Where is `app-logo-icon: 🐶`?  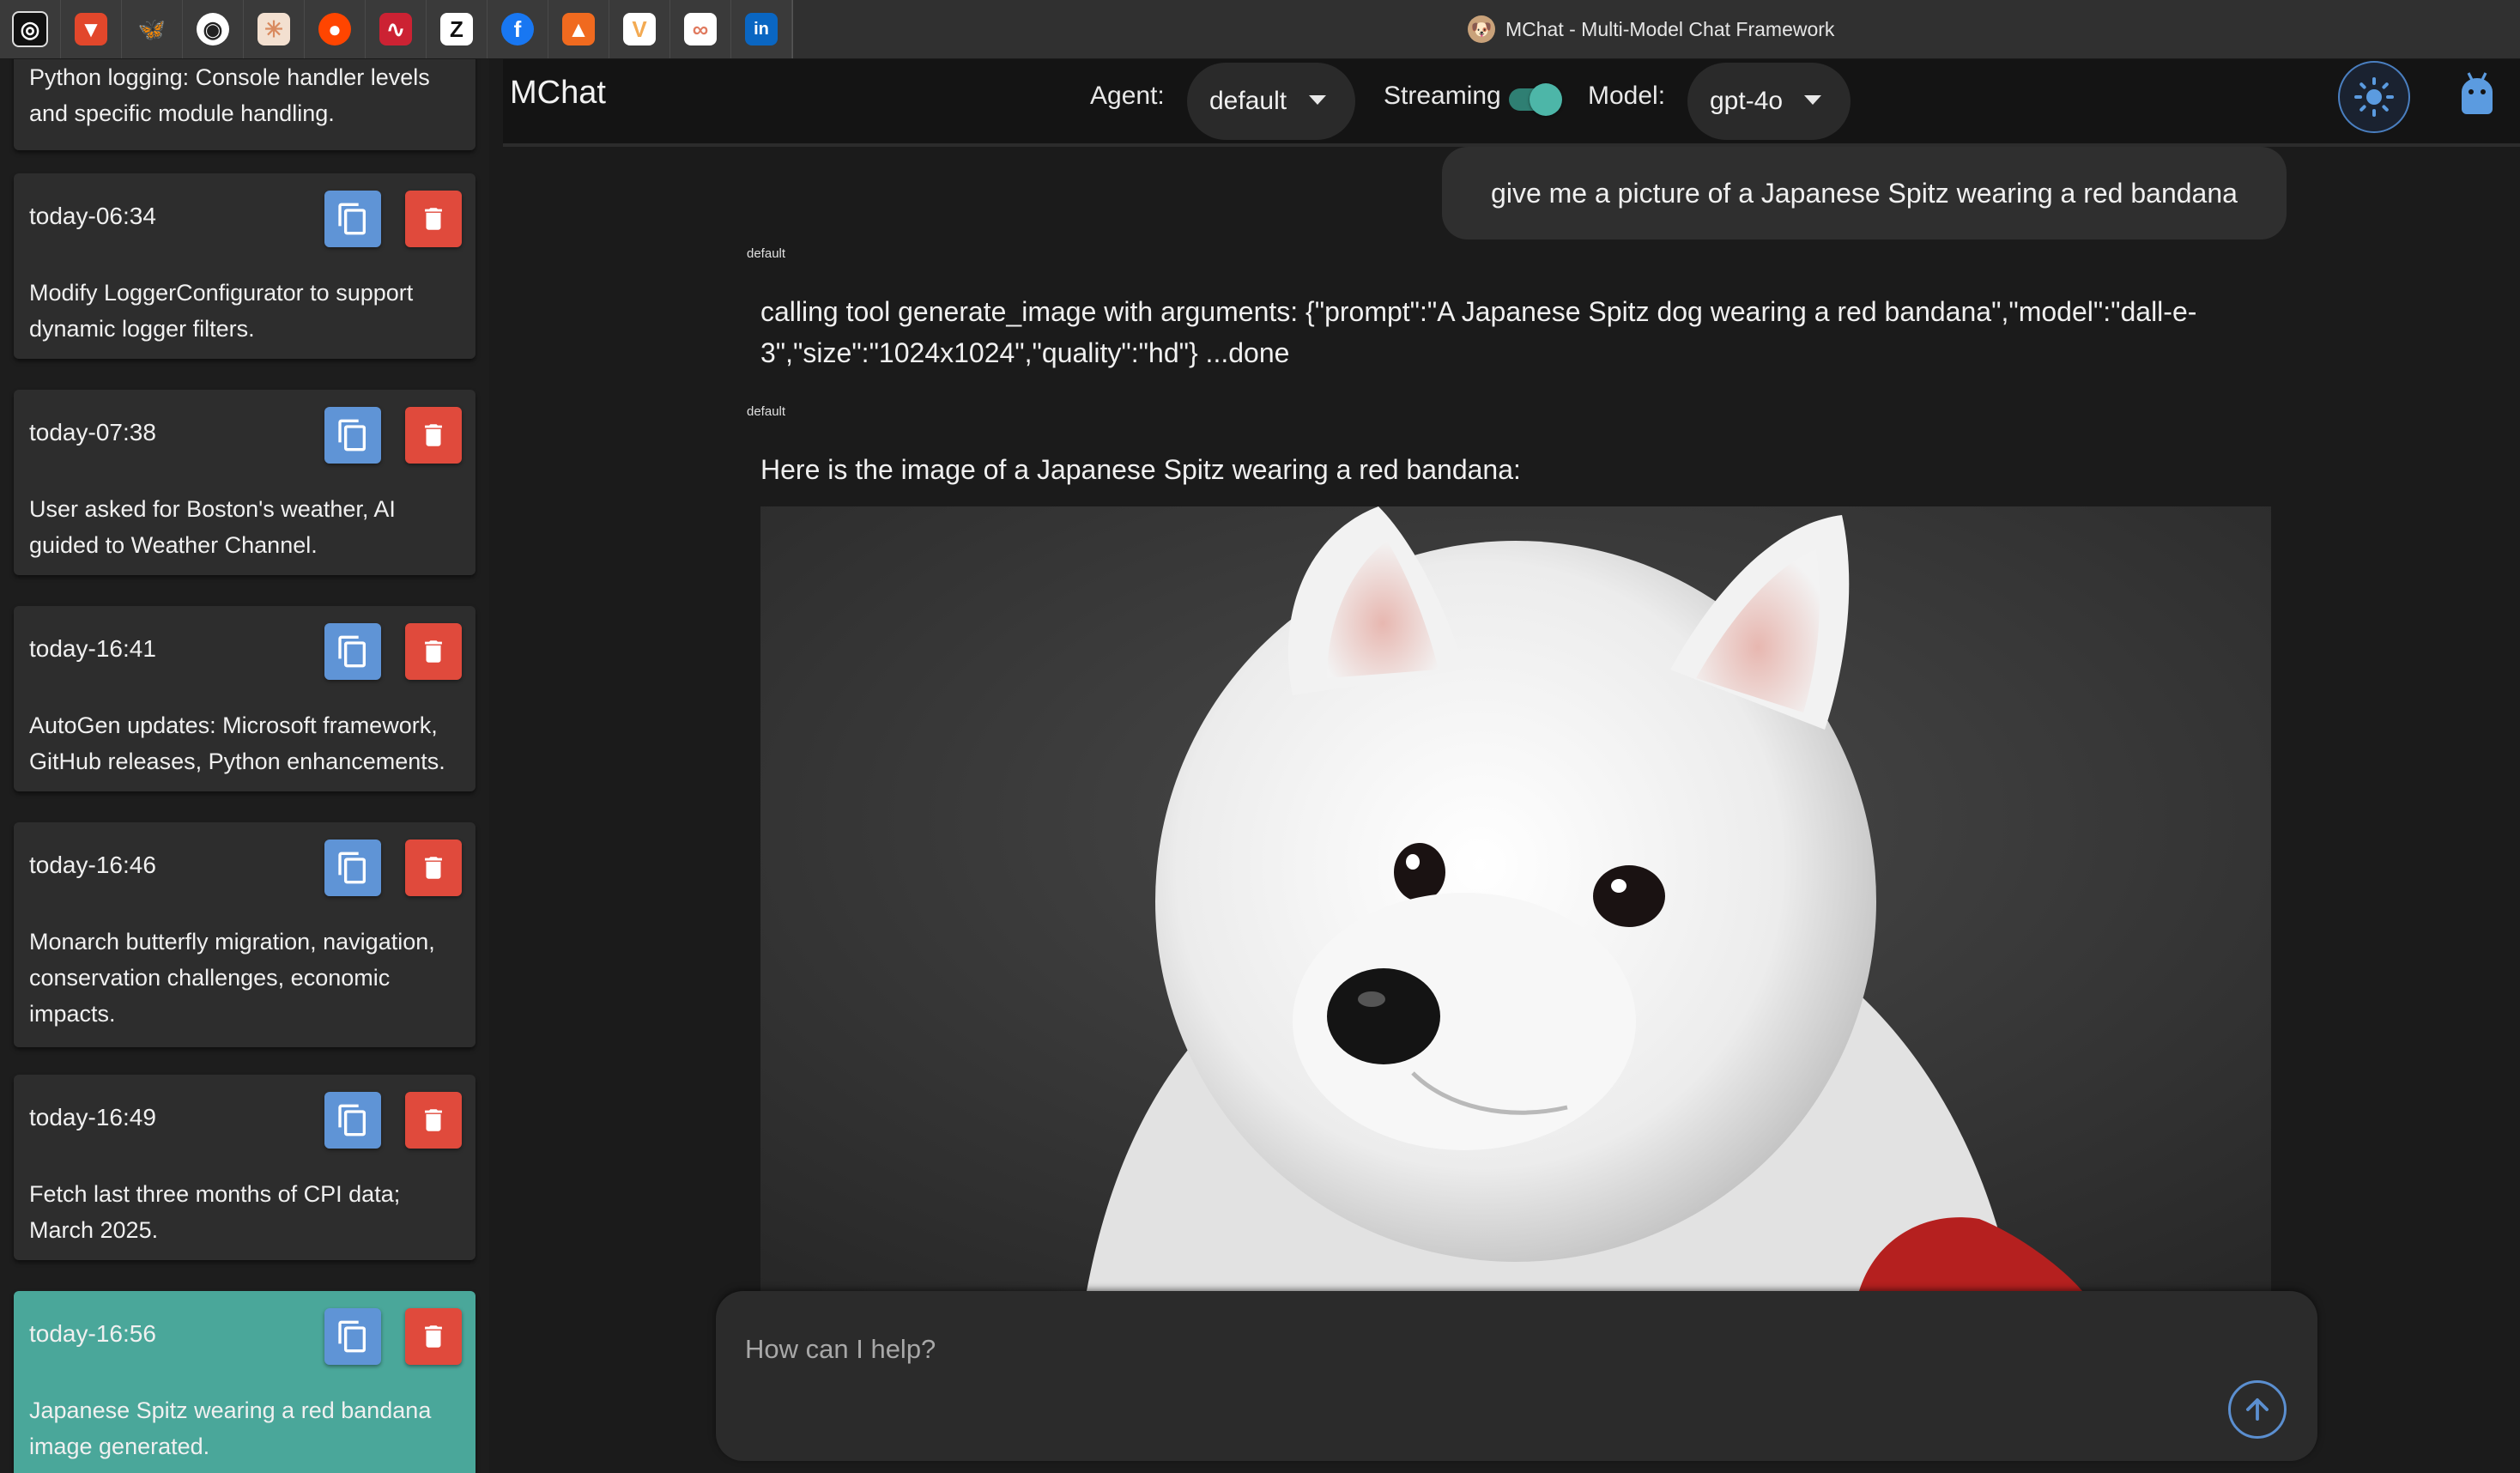 app-logo-icon: 🐶 is located at coordinates (1482, 29).